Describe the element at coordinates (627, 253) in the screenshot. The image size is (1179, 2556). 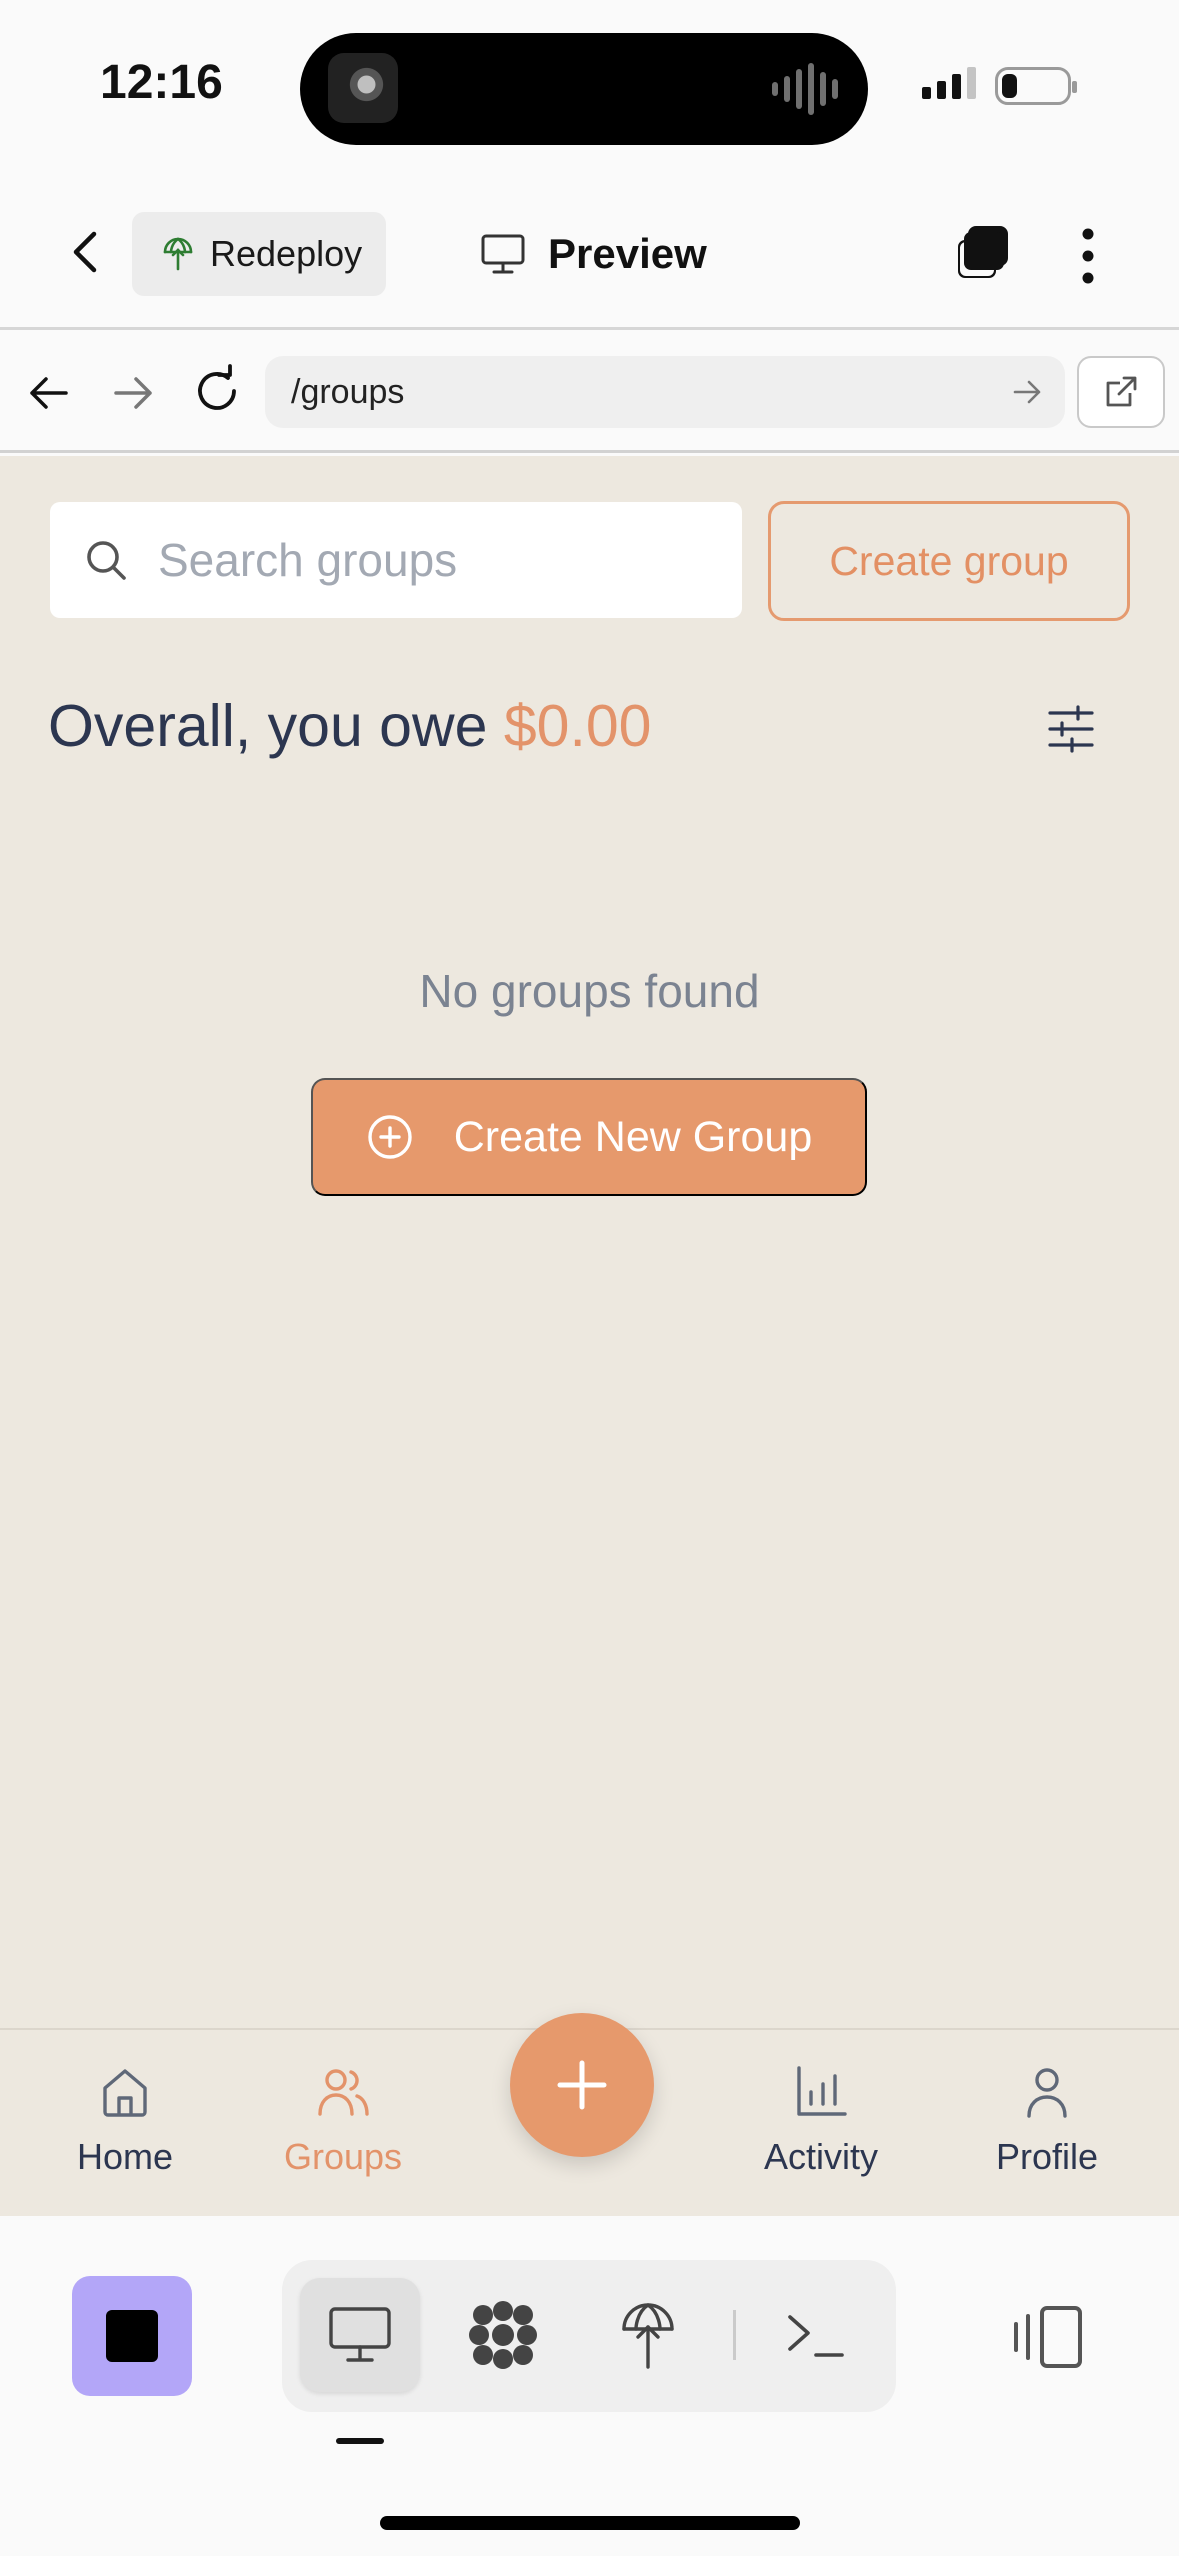
I see `preview-label: Preview` at that location.